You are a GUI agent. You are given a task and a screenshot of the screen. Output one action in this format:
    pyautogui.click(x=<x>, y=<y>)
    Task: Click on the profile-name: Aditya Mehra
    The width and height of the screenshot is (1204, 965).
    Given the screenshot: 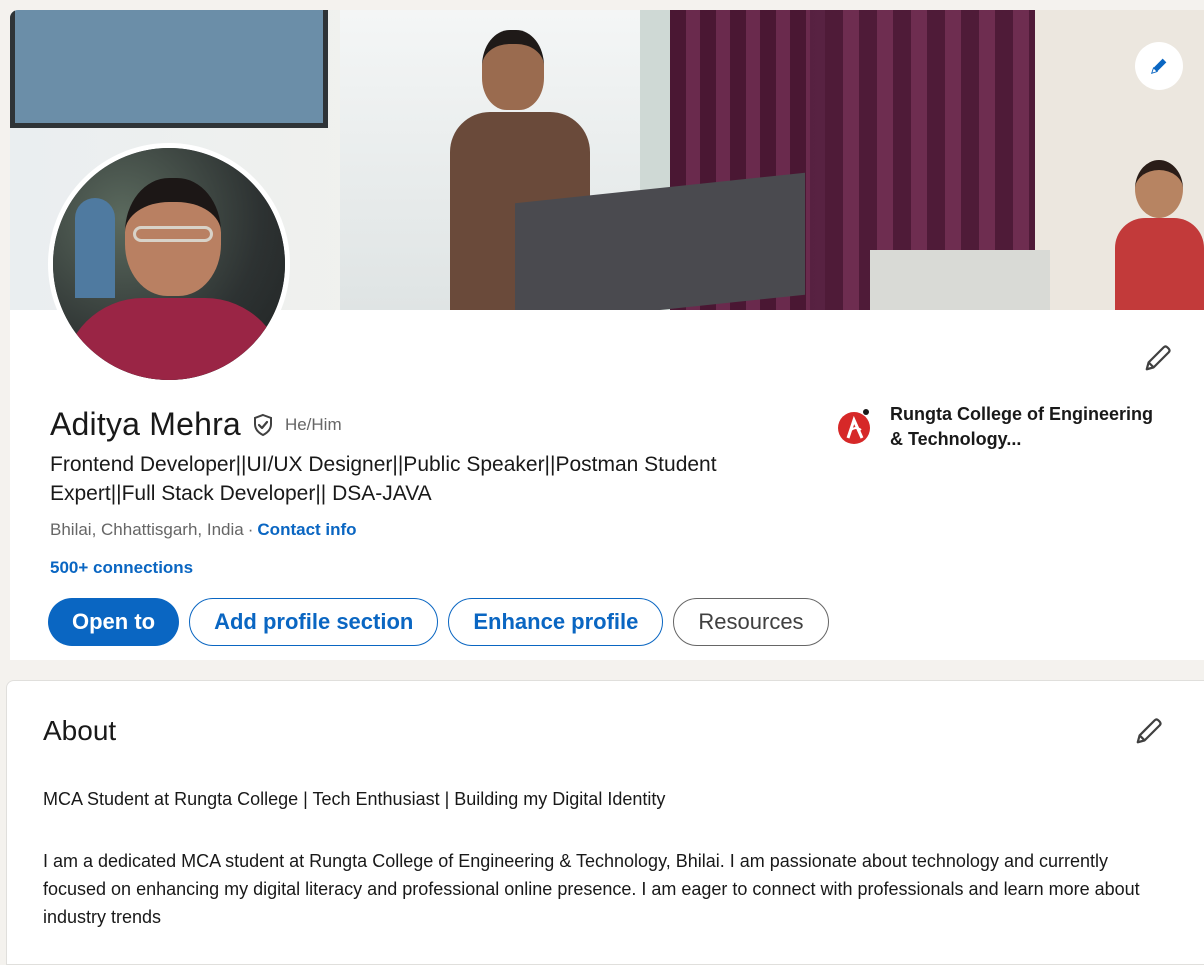 What is the action you would take?
    pyautogui.click(x=145, y=424)
    